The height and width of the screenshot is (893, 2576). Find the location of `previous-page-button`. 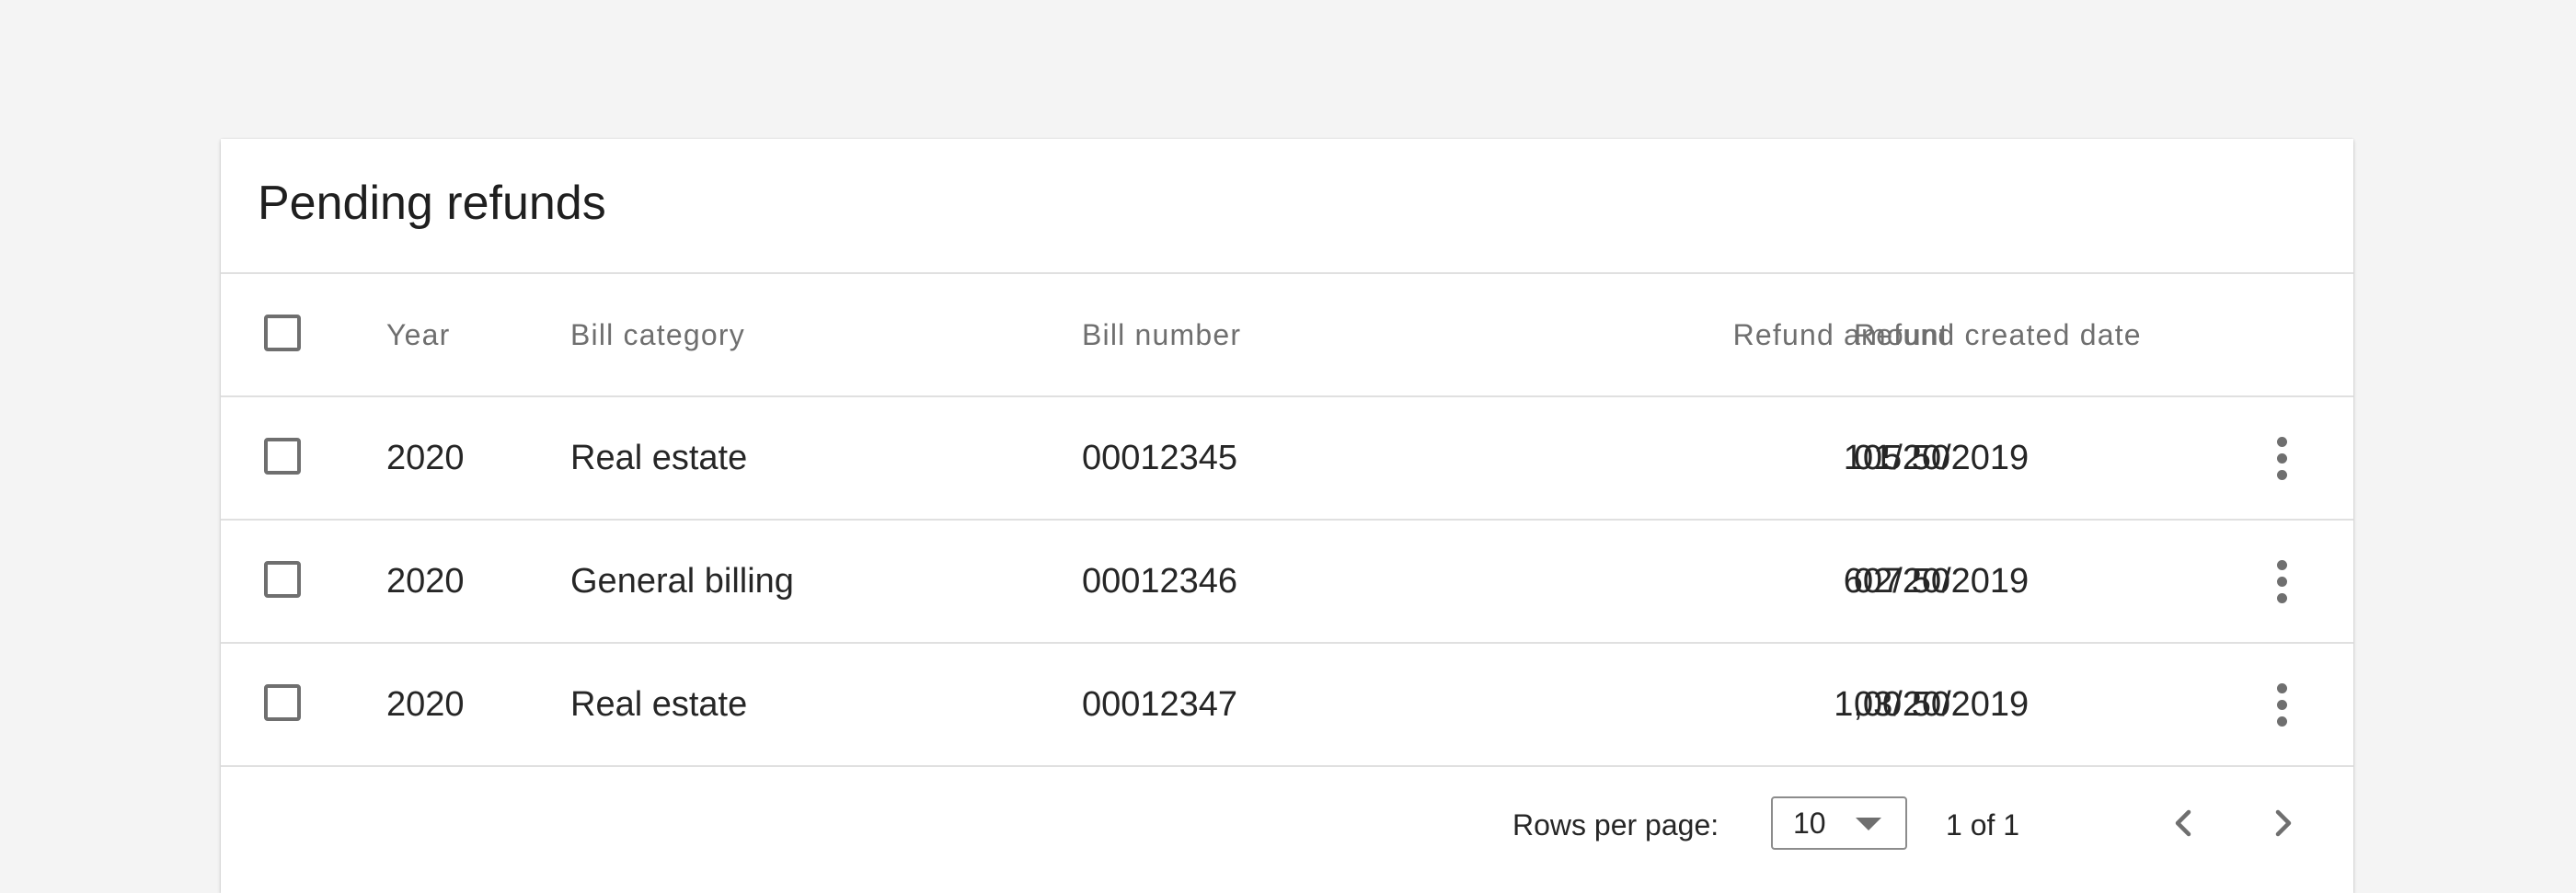

previous-page-button is located at coordinates (2183, 823).